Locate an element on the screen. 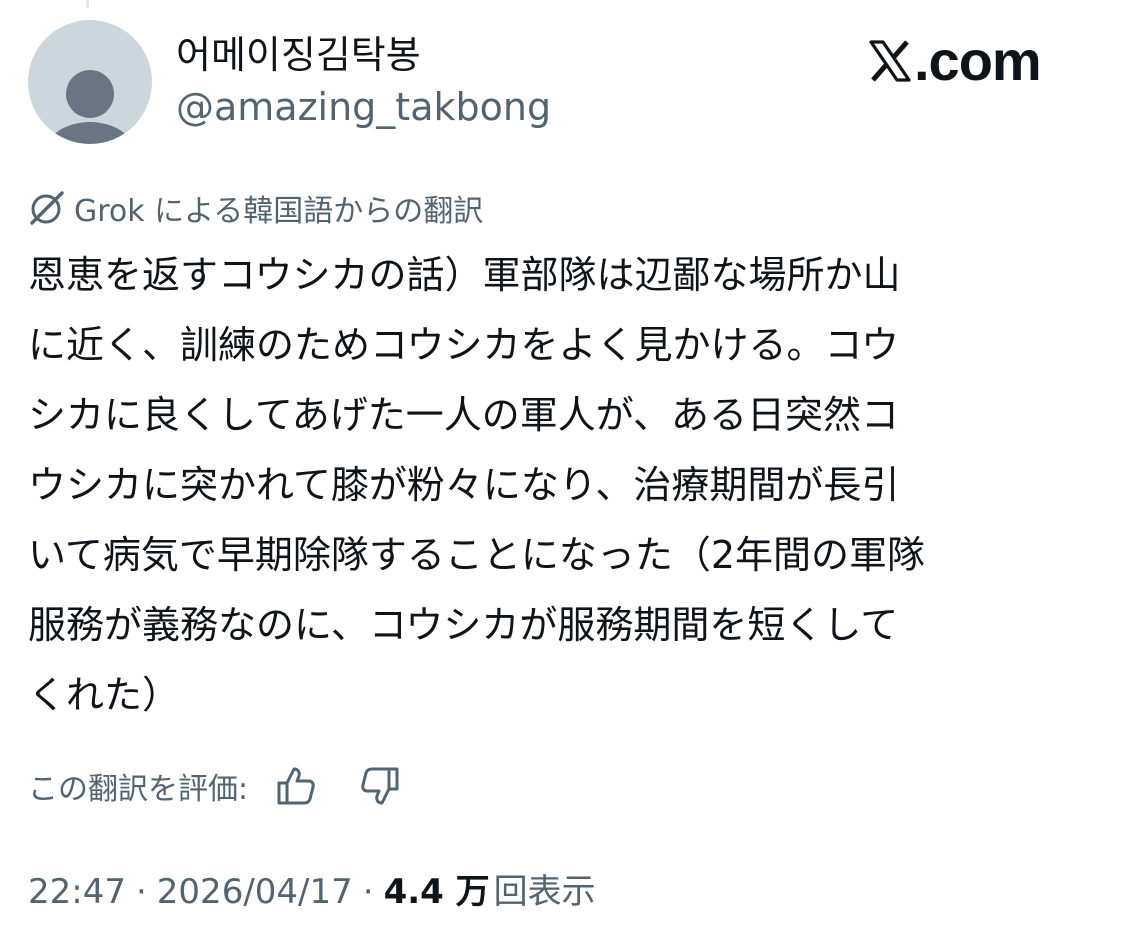 The image size is (1125, 937). thumbs-down-icon is located at coordinates (380, 786).